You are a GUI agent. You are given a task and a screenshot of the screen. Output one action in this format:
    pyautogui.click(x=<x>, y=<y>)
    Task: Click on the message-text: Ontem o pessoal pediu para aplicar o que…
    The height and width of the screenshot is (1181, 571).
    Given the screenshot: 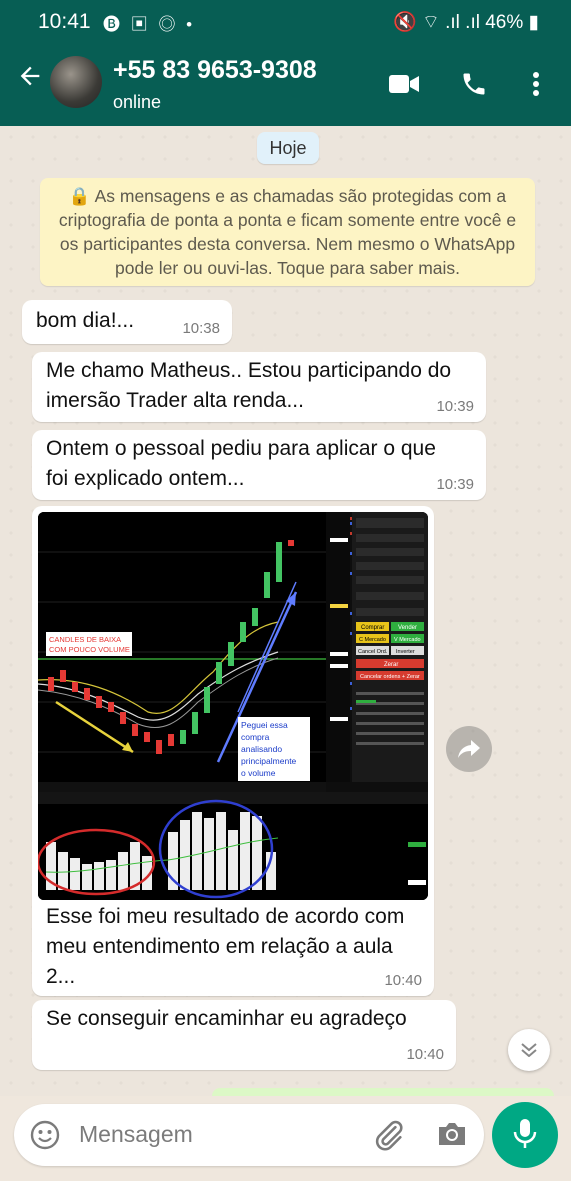 What is the action you would take?
    pyautogui.click(x=241, y=463)
    